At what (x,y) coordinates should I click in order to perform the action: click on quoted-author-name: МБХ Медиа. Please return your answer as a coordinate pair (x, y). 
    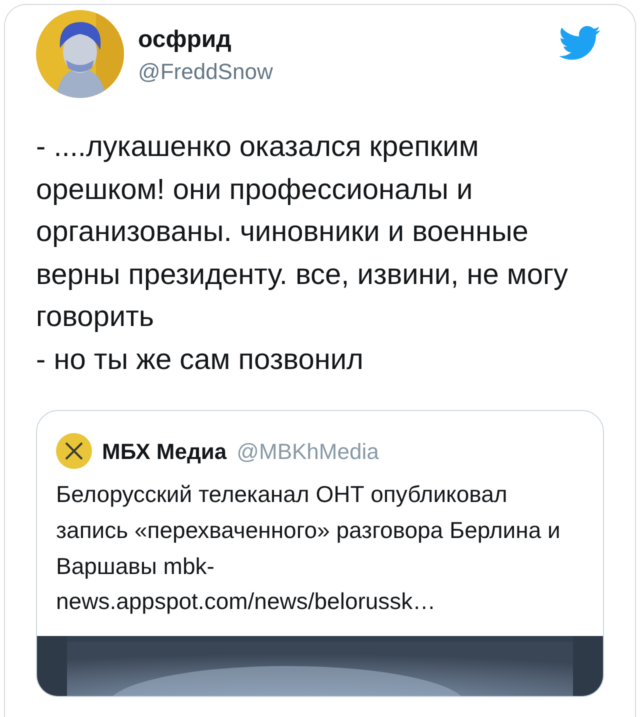
    Looking at the image, I should click on (164, 452).